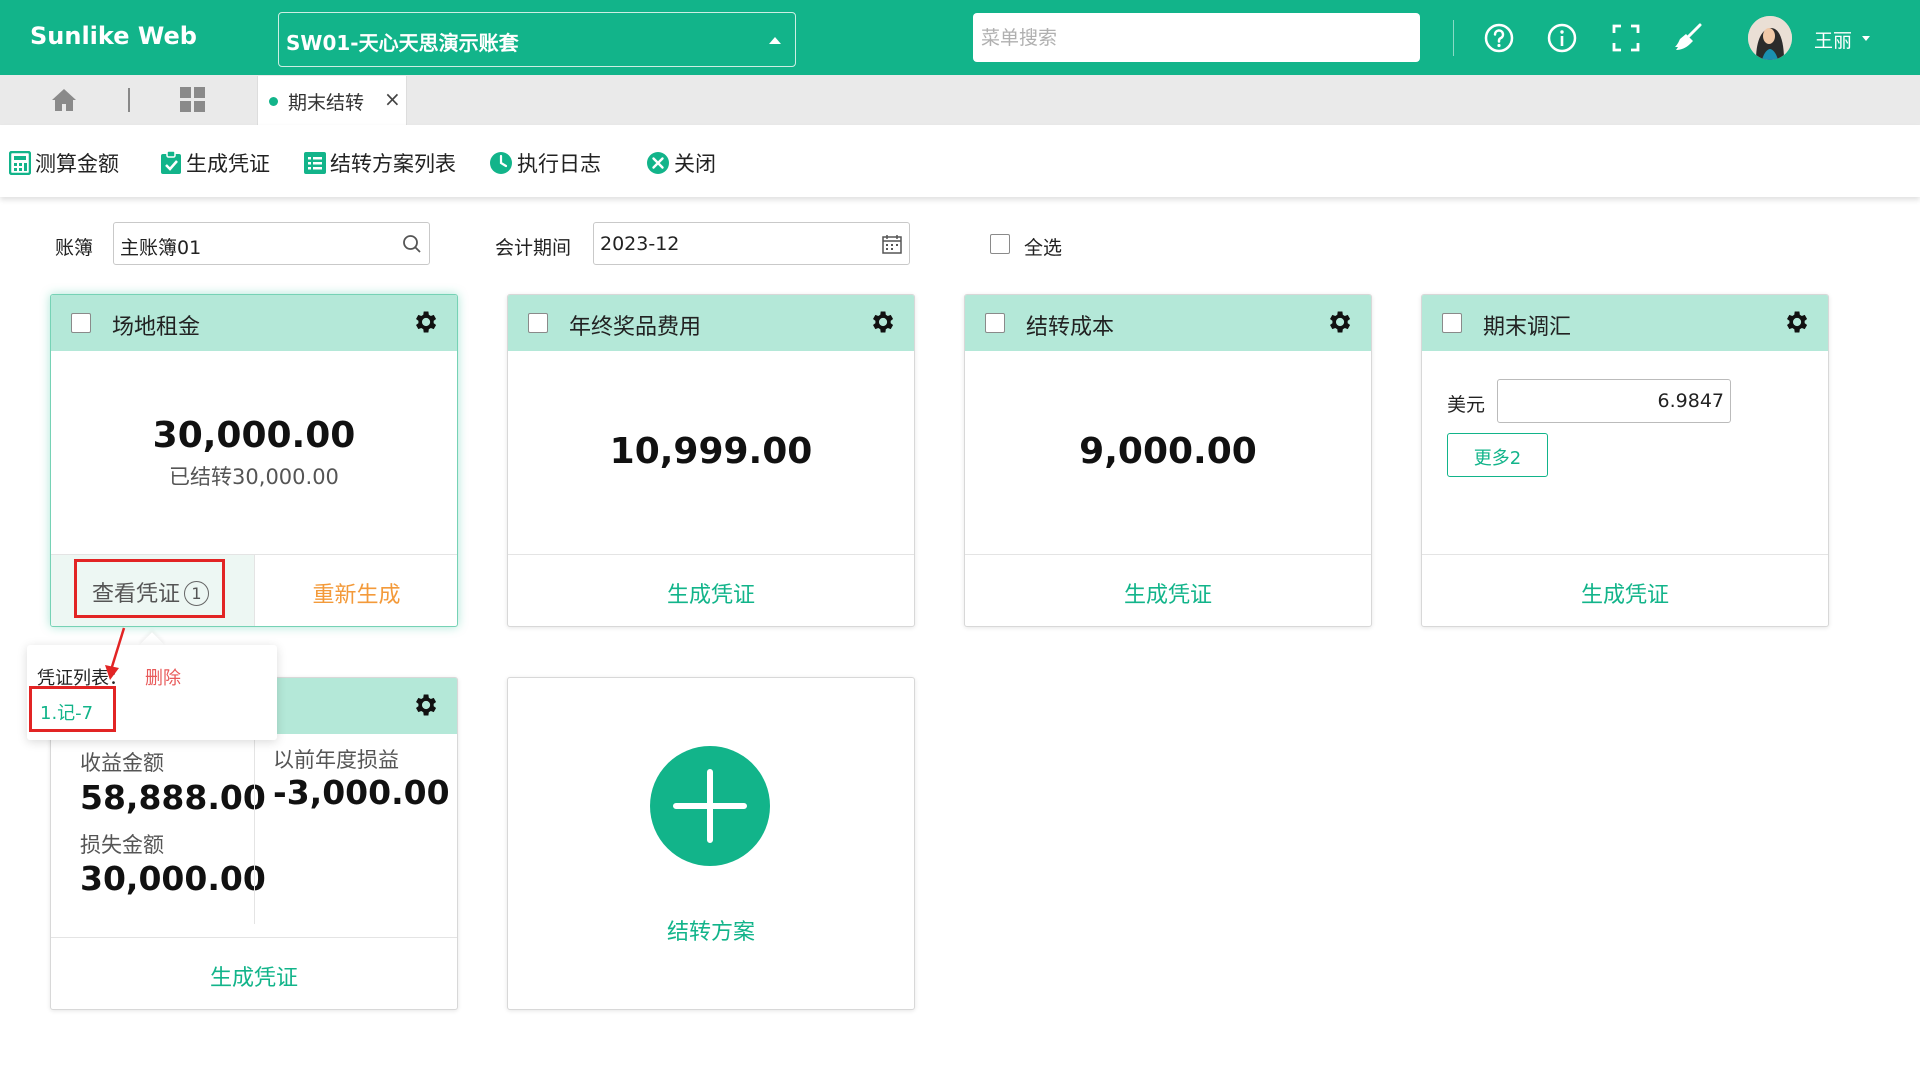 The width and height of the screenshot is (1920, 1080). Describe the element at coordinates (1626, 38) in the screenshot. I see `fullscreen-icon` at that location.